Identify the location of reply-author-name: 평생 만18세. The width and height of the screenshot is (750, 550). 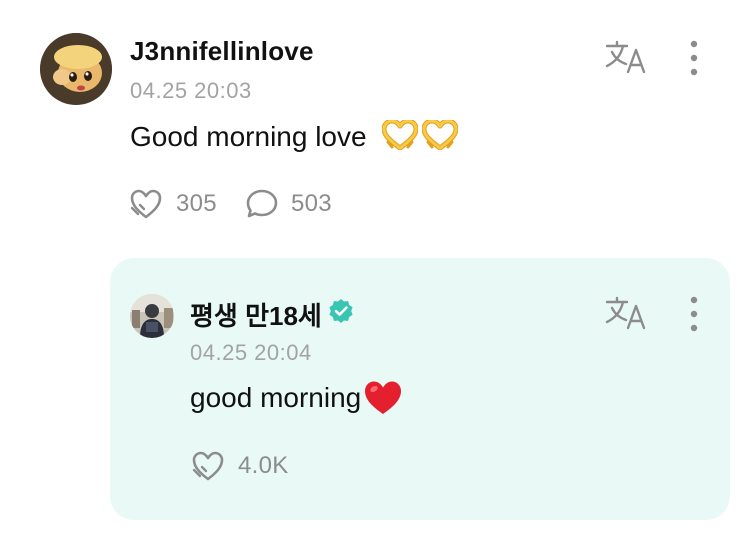
(272, 314).